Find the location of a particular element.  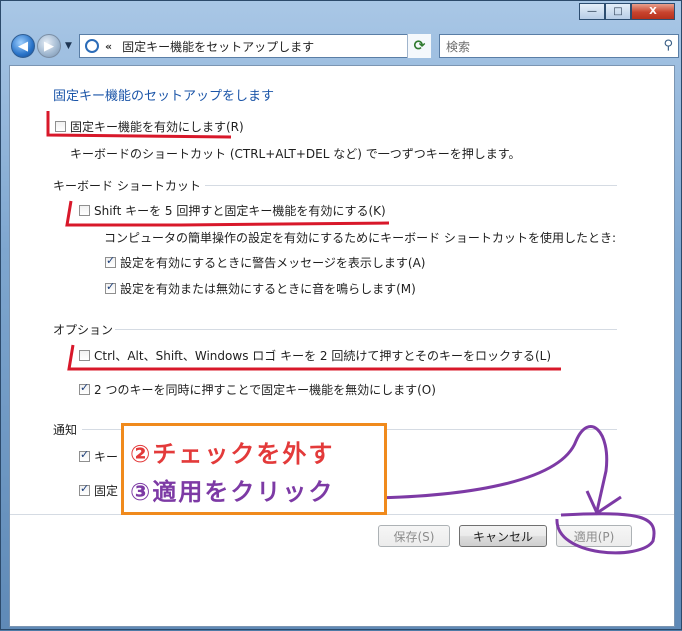

notify2-label: 固定 is located at coordinates (106, 490).